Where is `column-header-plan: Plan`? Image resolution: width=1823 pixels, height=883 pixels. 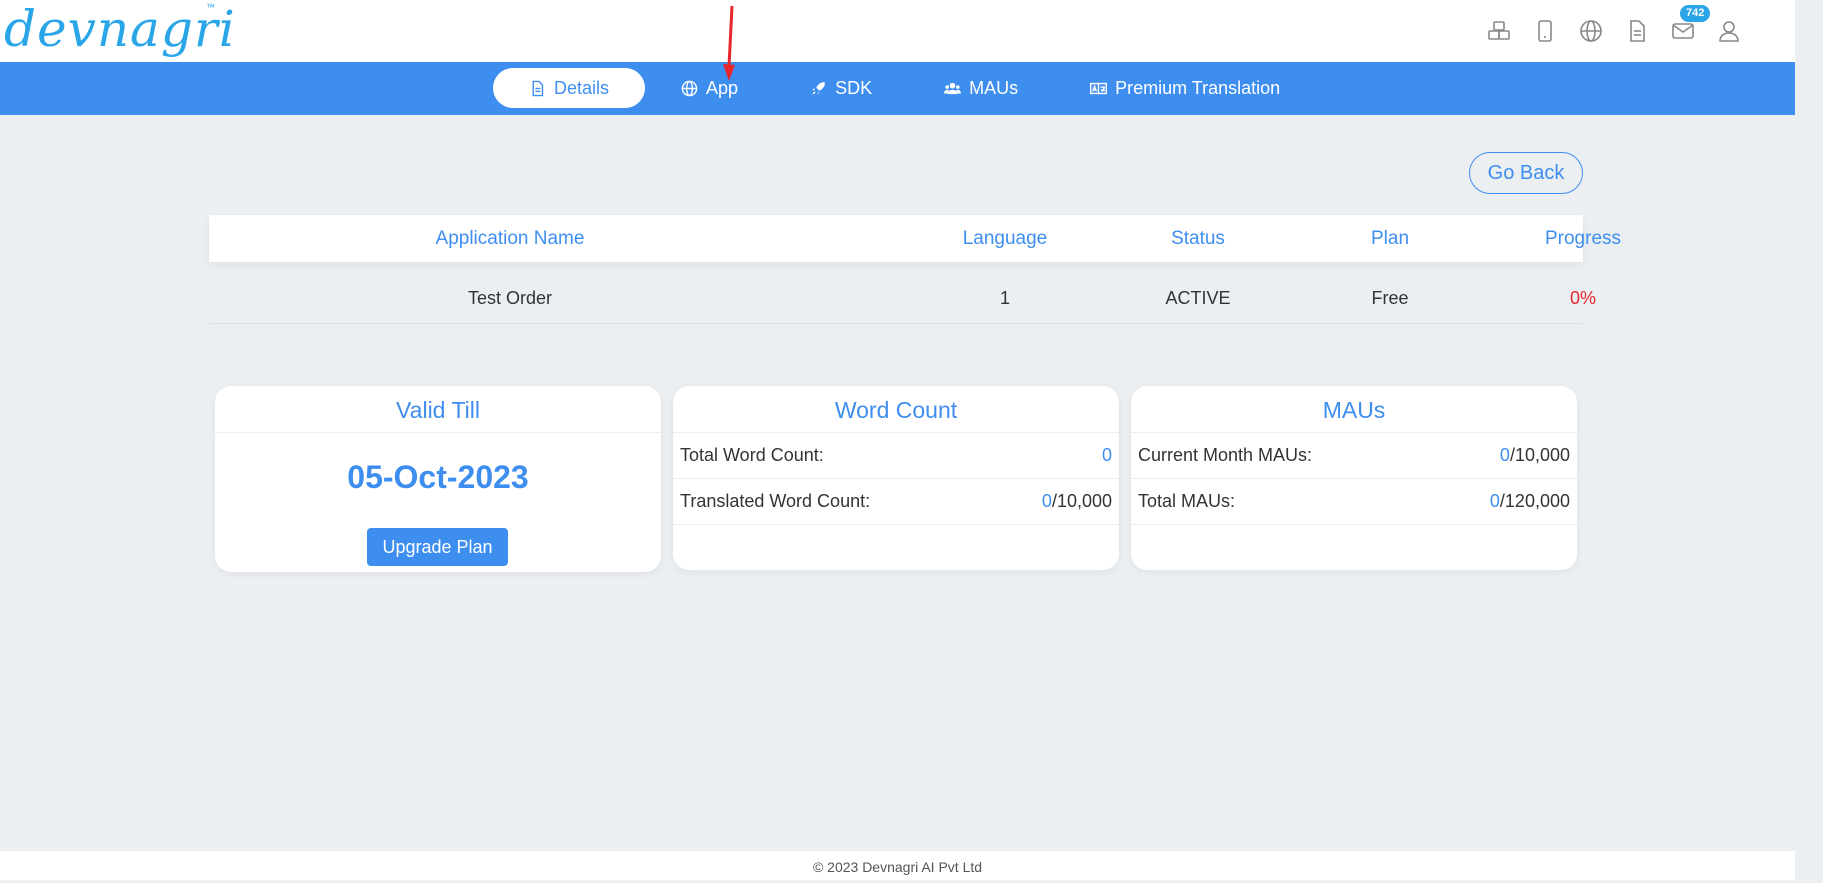 column-header-plan: Plan is located at coordinates (1390, 238).